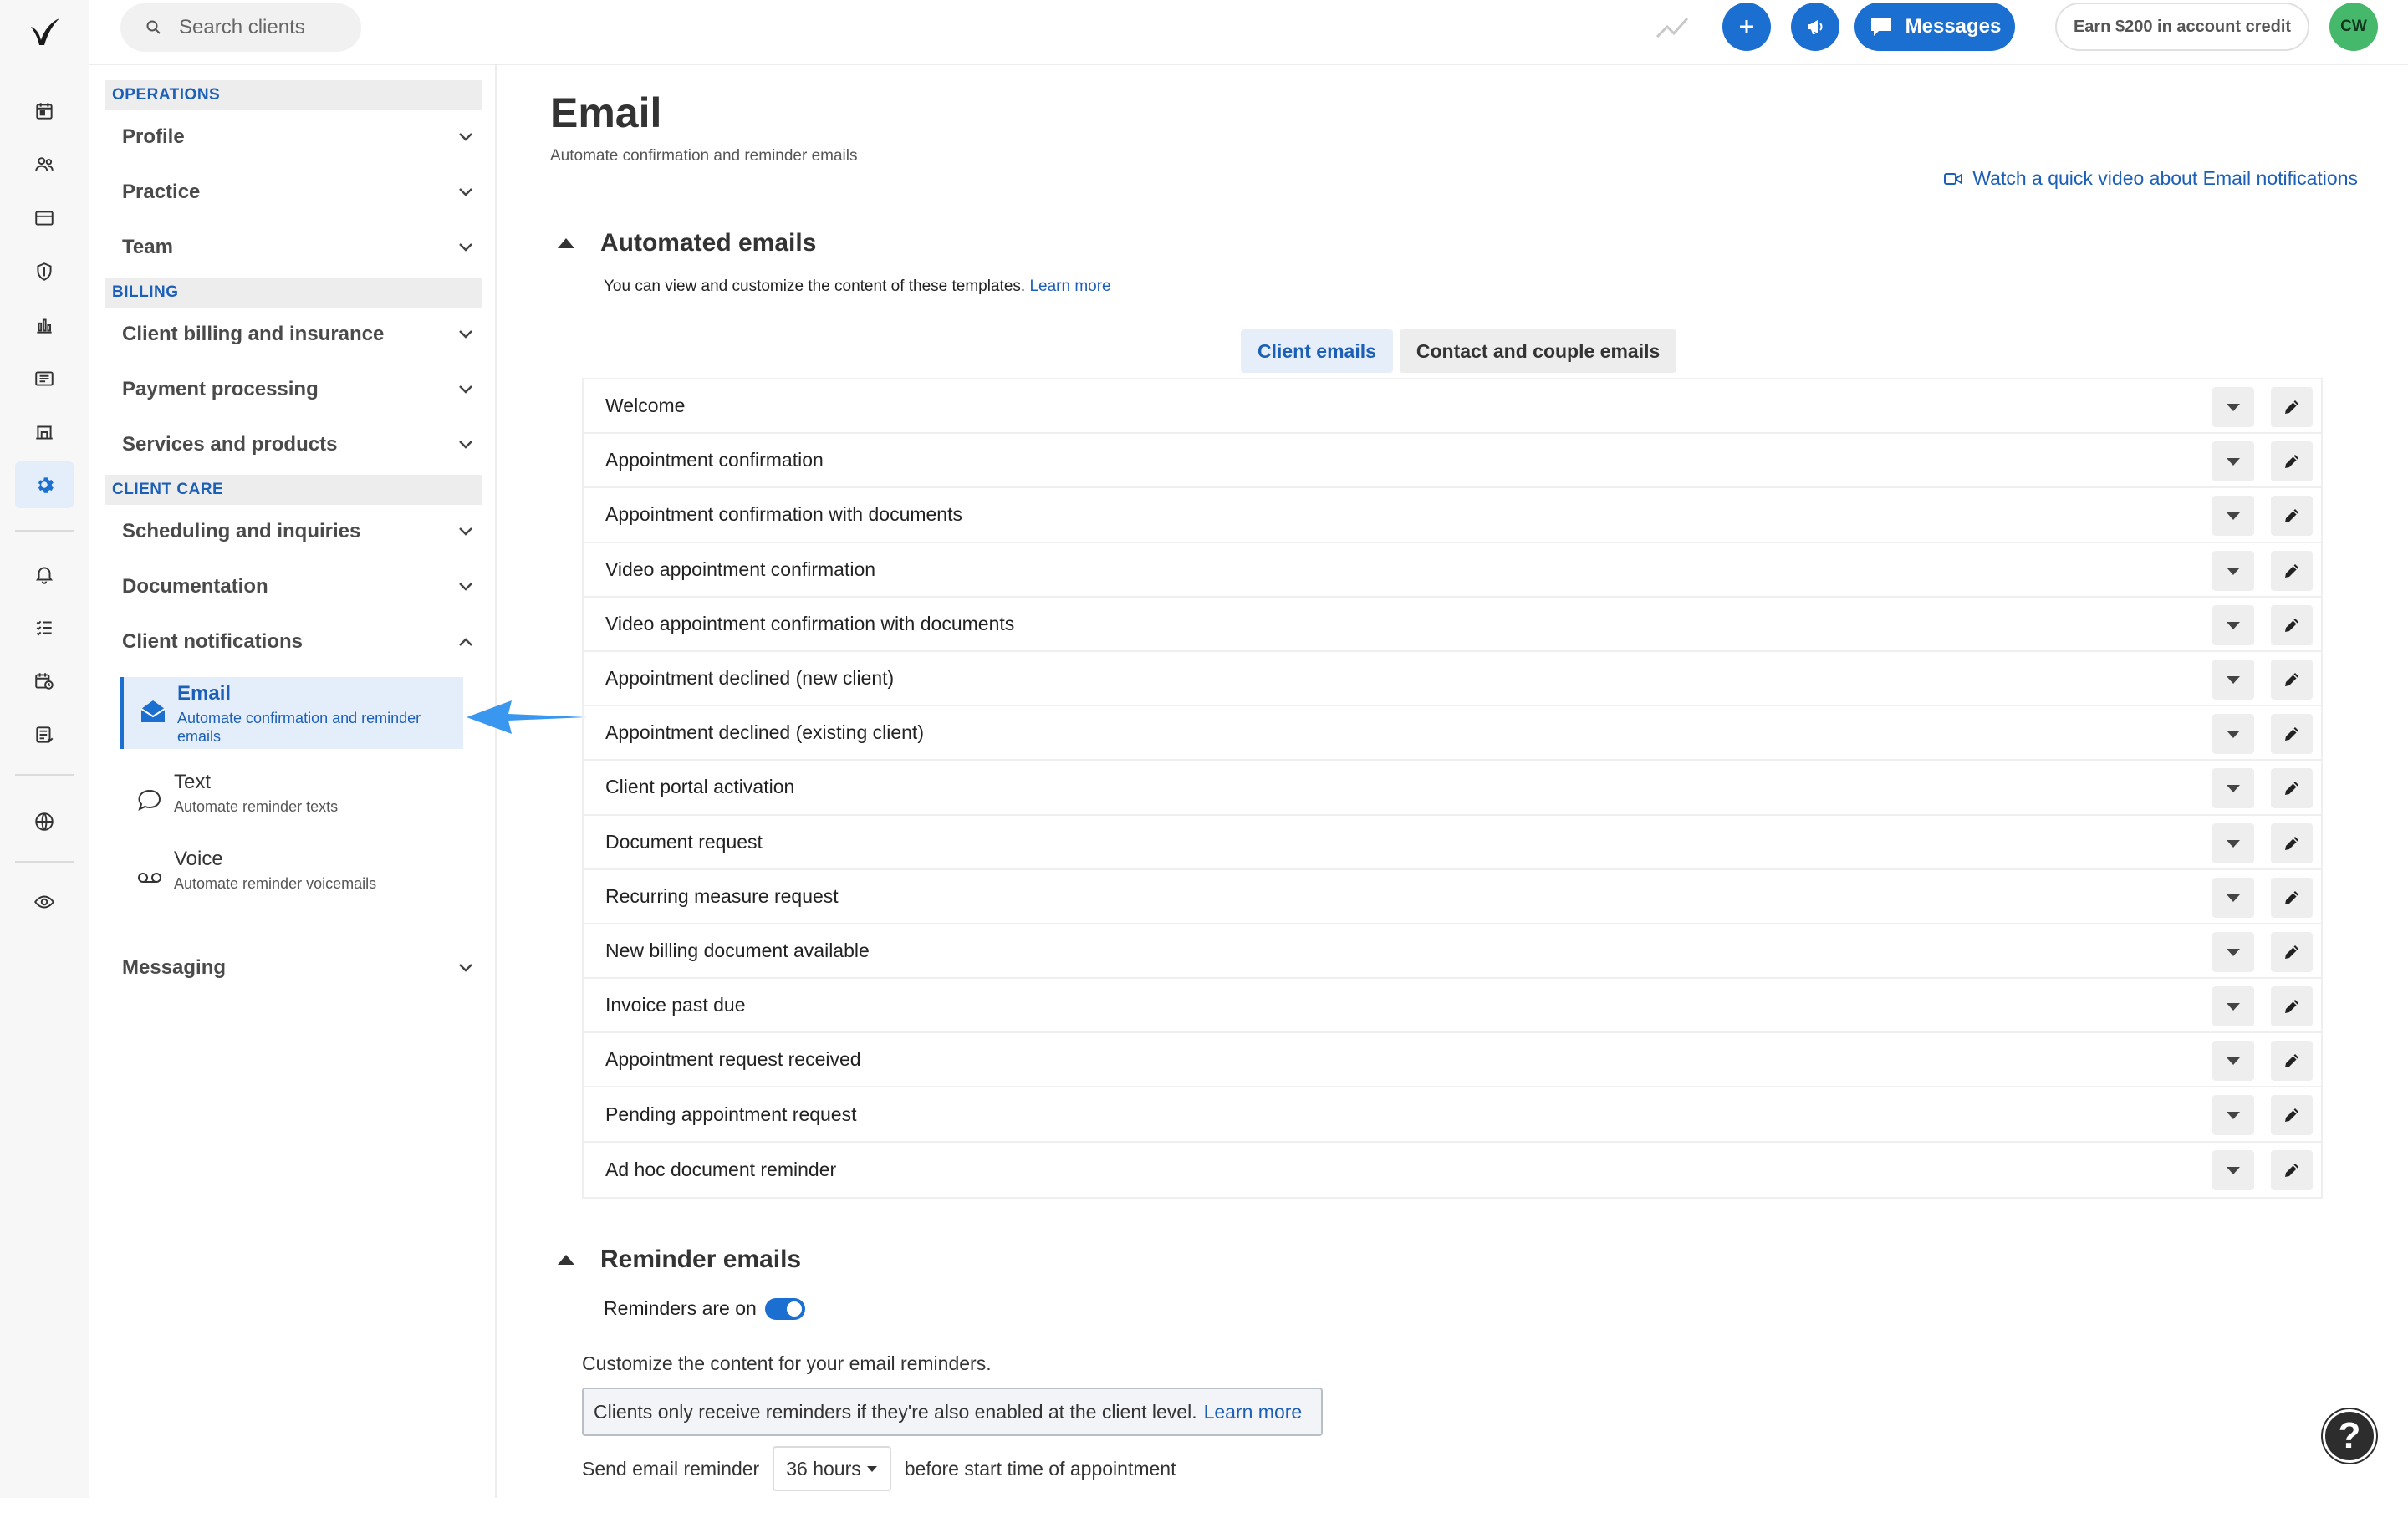  Describe the element at coordinates (45, 378) in the screenshot. I see `activity-feed-icon` at that location.